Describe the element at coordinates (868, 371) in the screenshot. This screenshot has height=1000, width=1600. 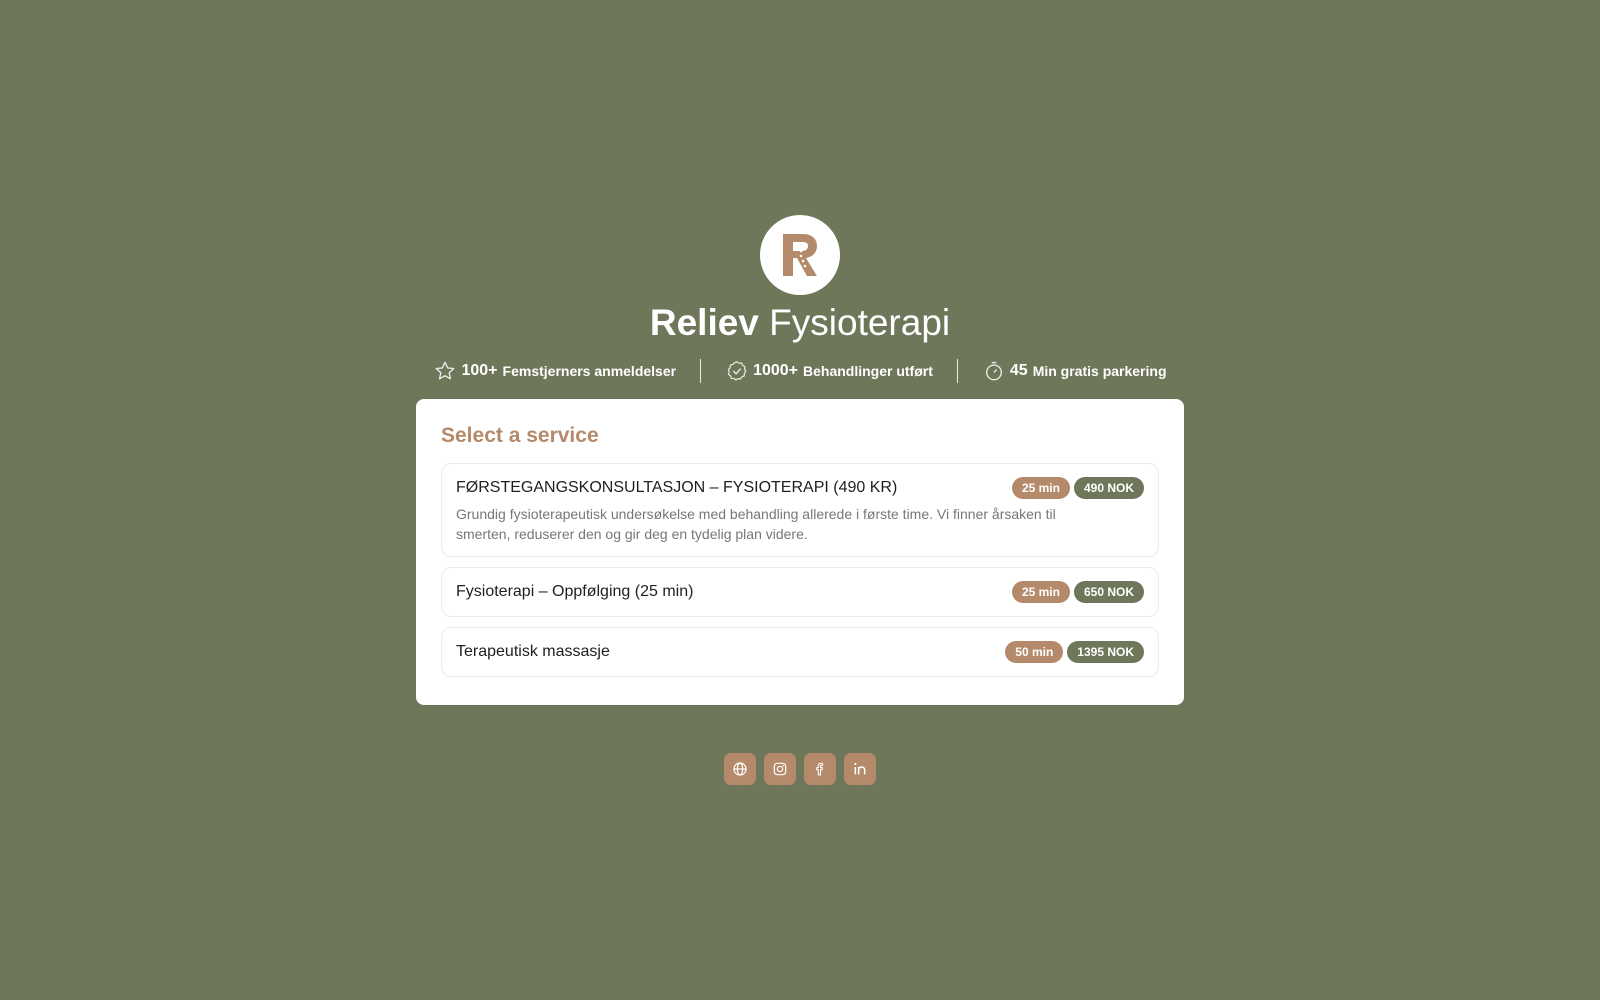
I see `stat-treatments-label: Behandlinger utført` at that location.